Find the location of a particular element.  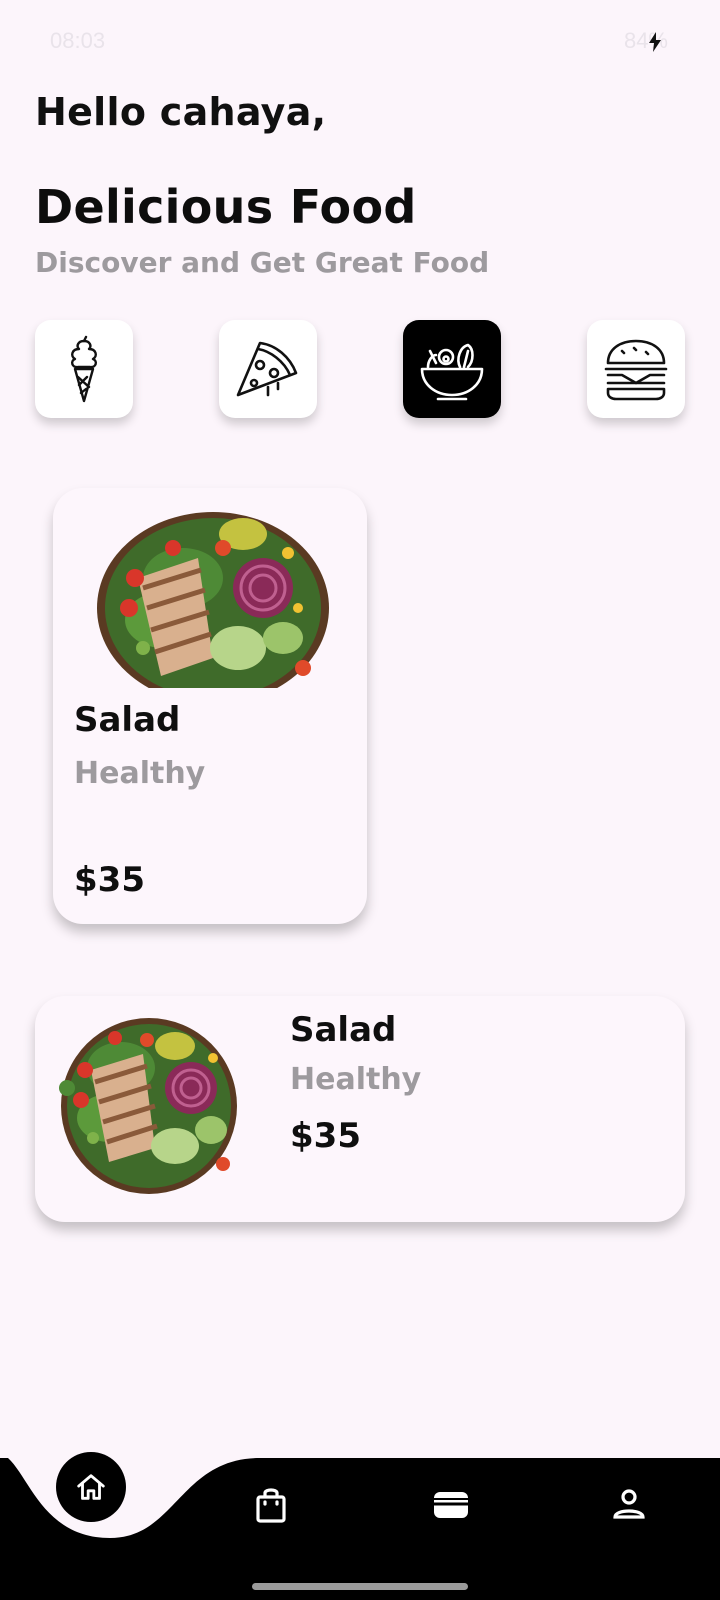

shopping-bag-icon is located at coordinates (271, 1505).